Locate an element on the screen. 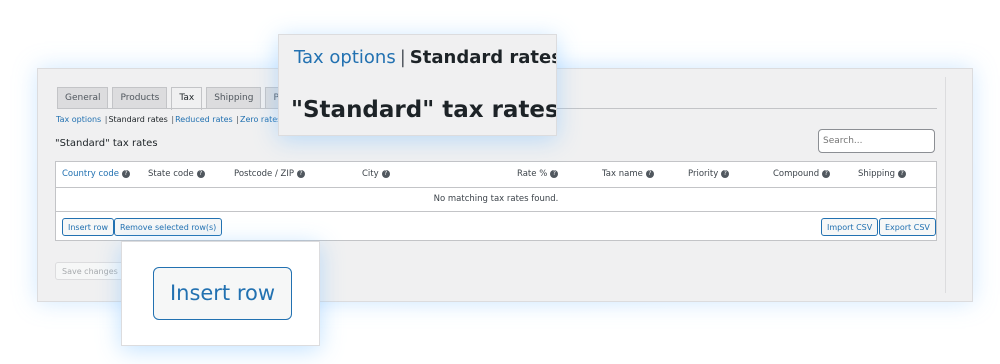 The width and height of the screenshot is (1000, 364). column-label: Priority is located at coordinates (703, 174).